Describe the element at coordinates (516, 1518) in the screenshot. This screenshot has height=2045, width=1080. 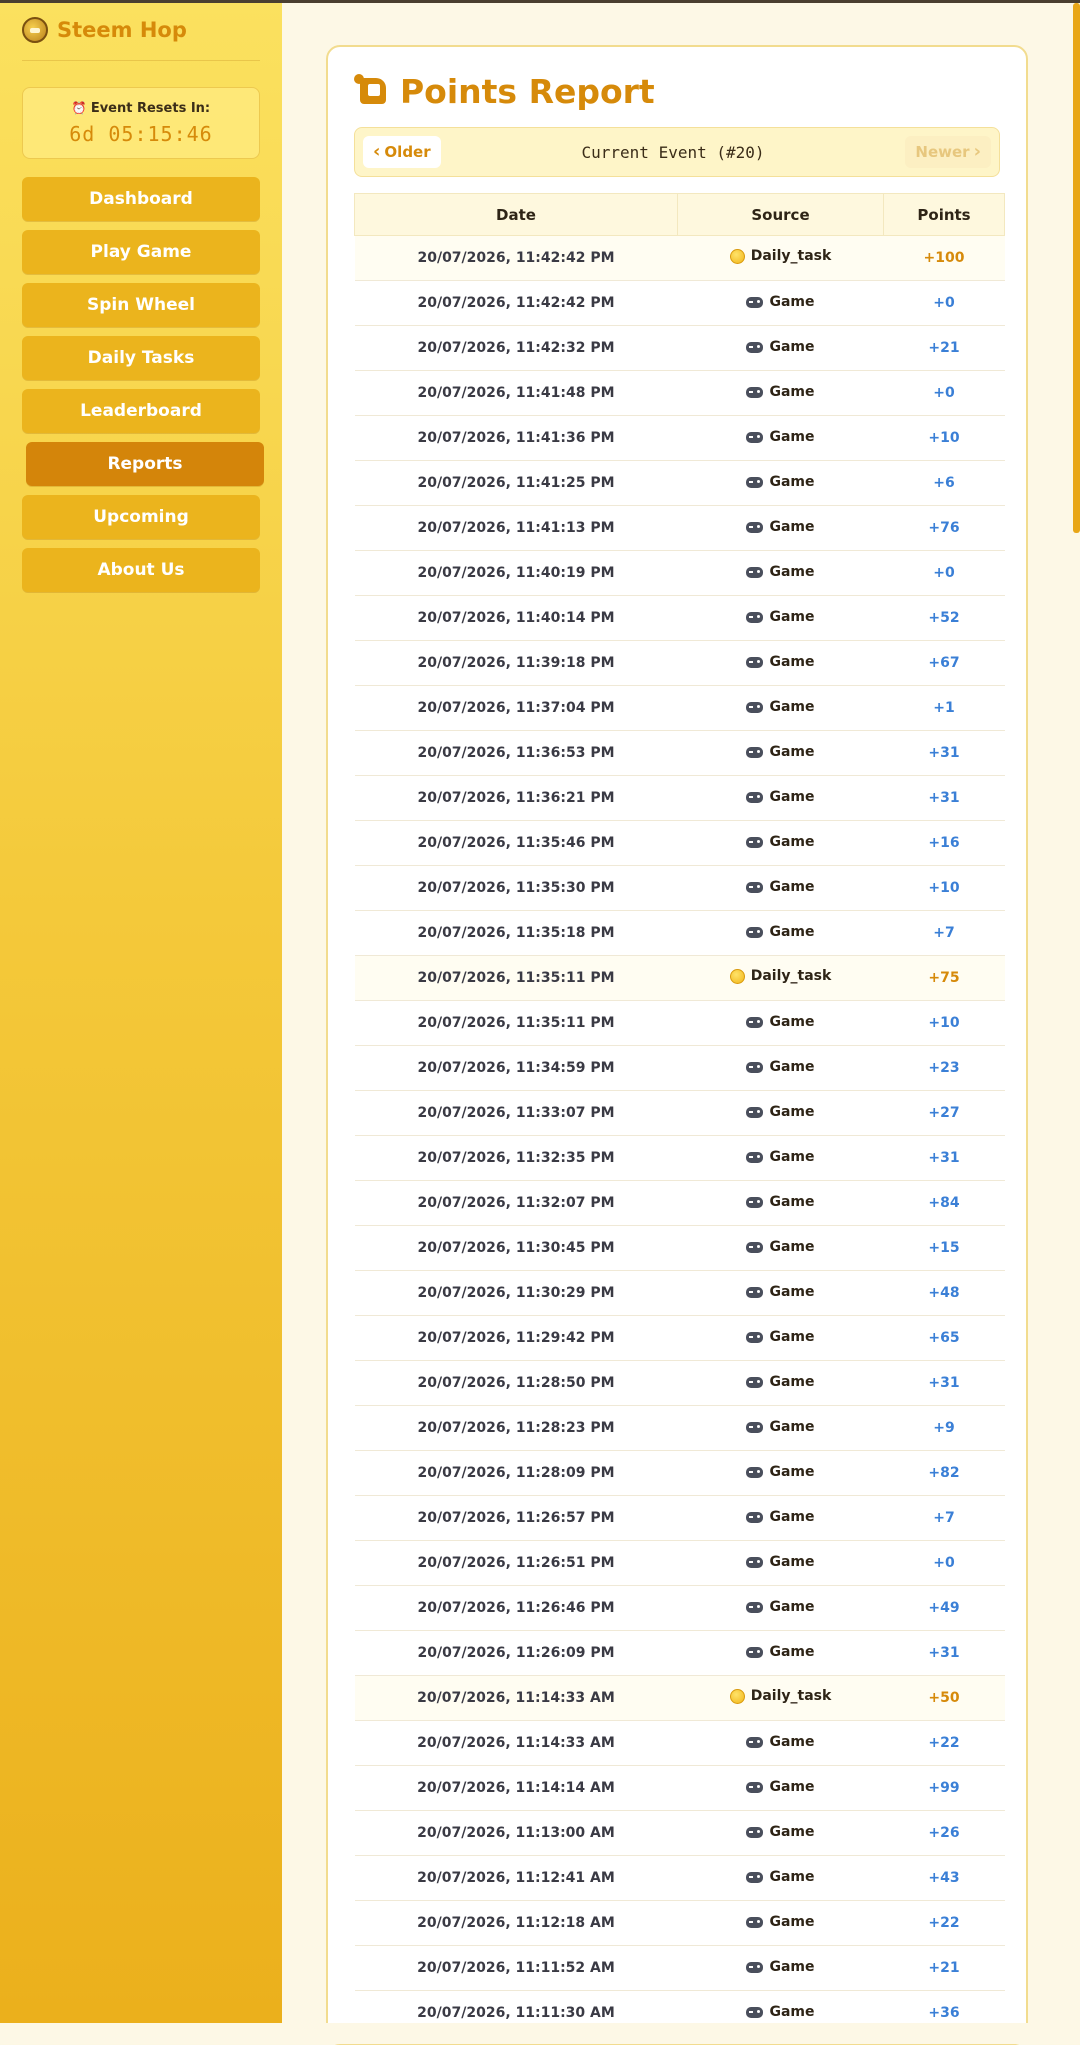
I see `cell-date: 20/07/2026, 11:26:57 PM` at that location.